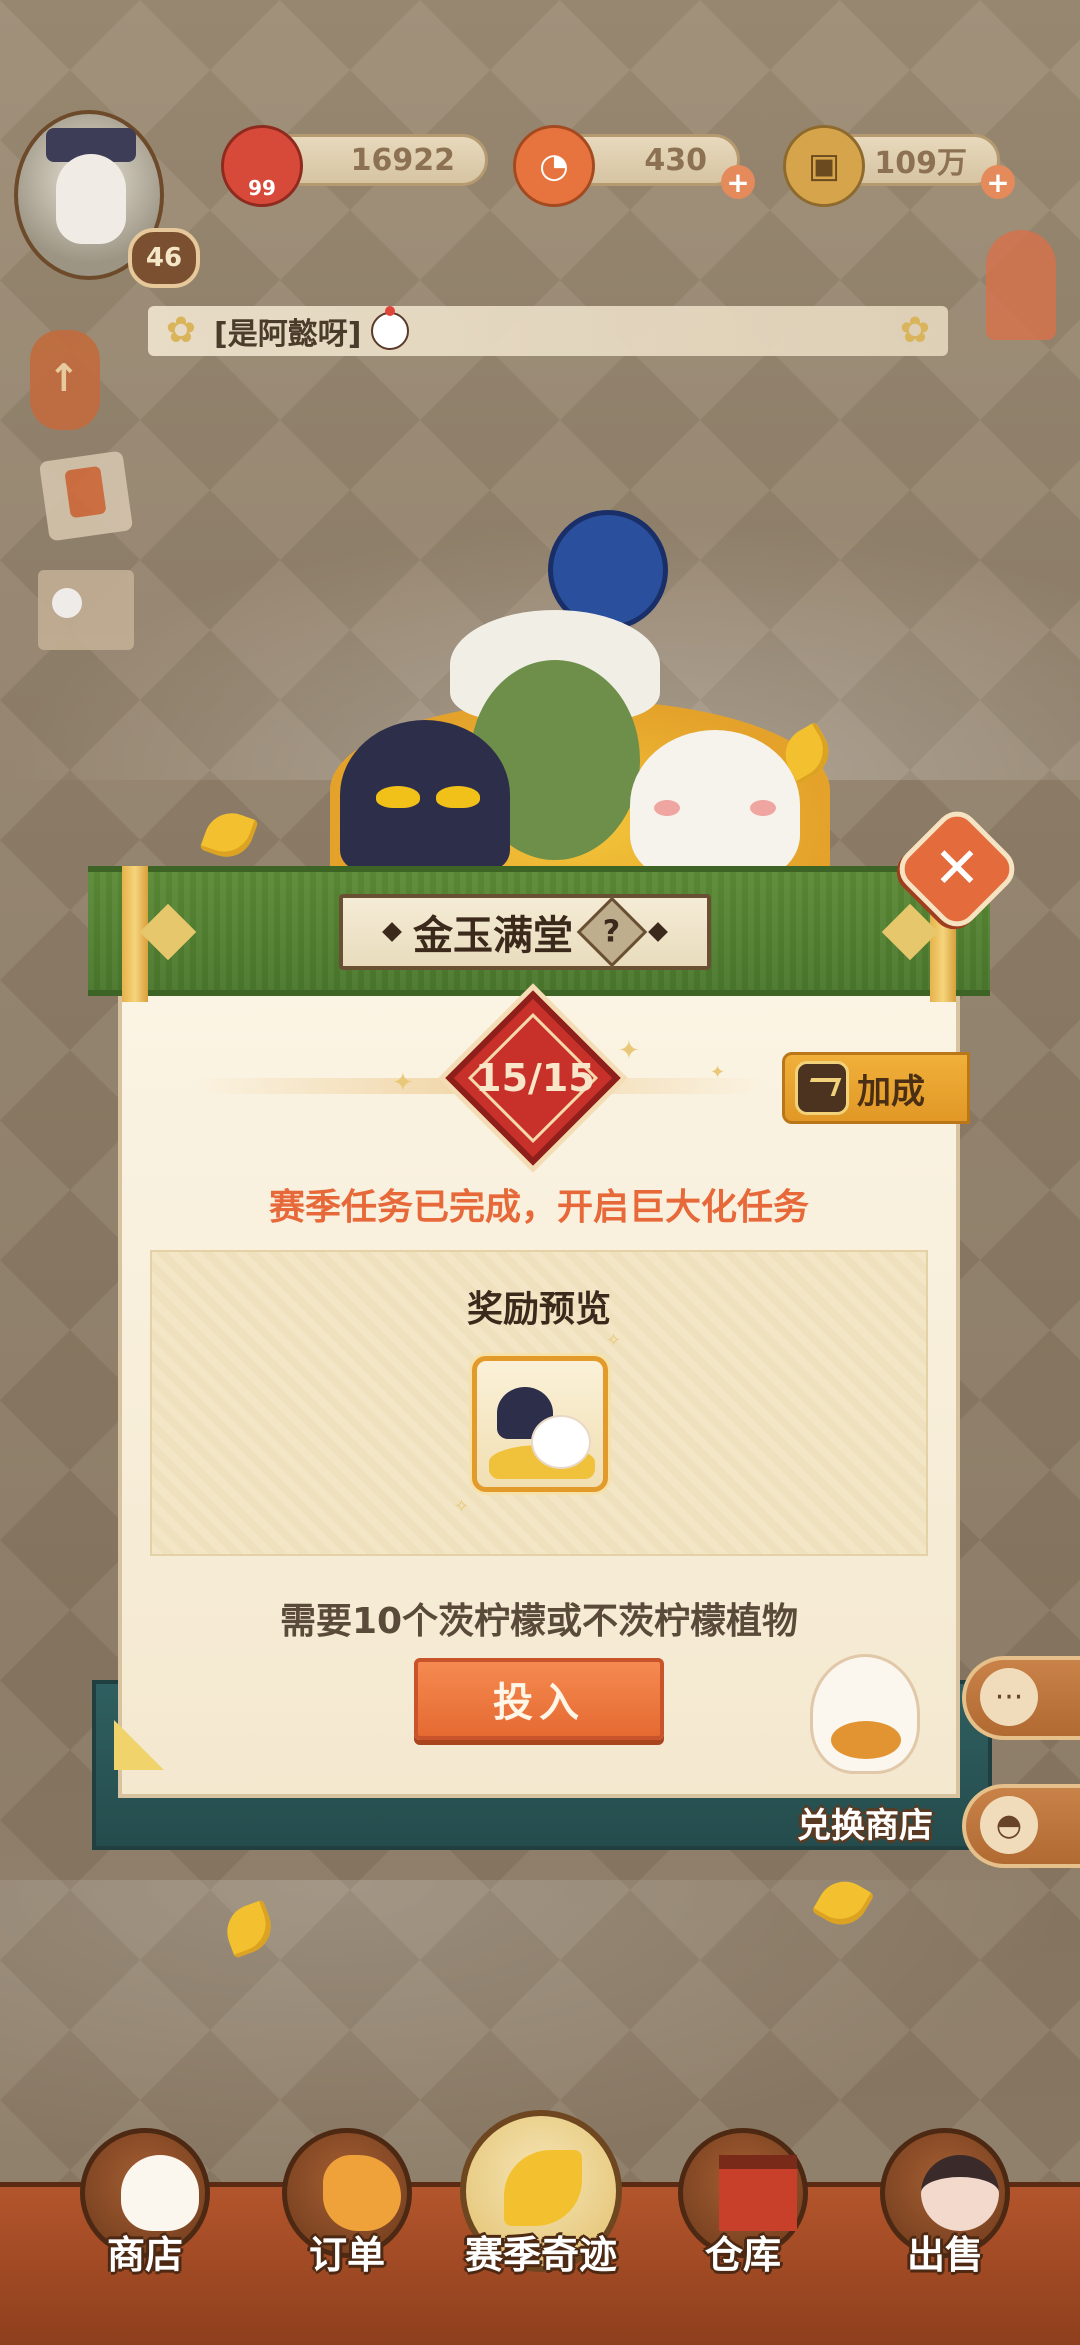  I want to click on nav-sell-label: 出售, so click(944, 2255).